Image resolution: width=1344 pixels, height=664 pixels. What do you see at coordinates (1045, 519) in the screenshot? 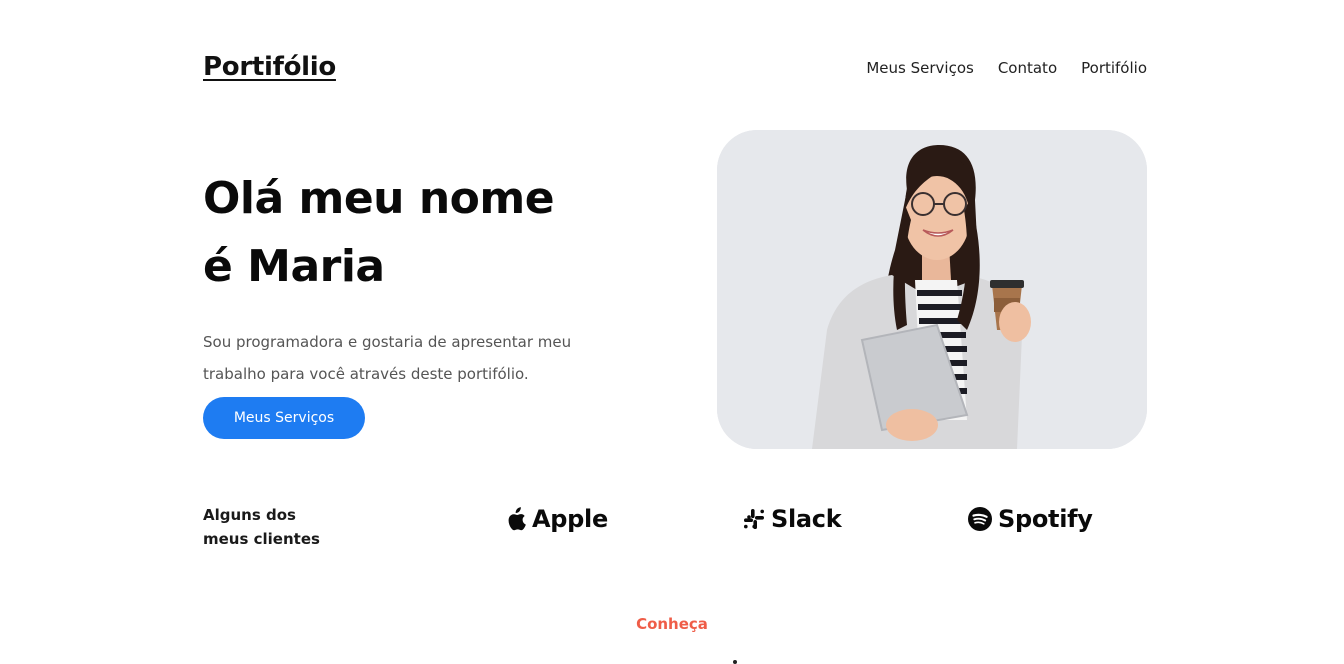
I see `client-name-spotify: Spotify` at bounding box center [1045, 519].